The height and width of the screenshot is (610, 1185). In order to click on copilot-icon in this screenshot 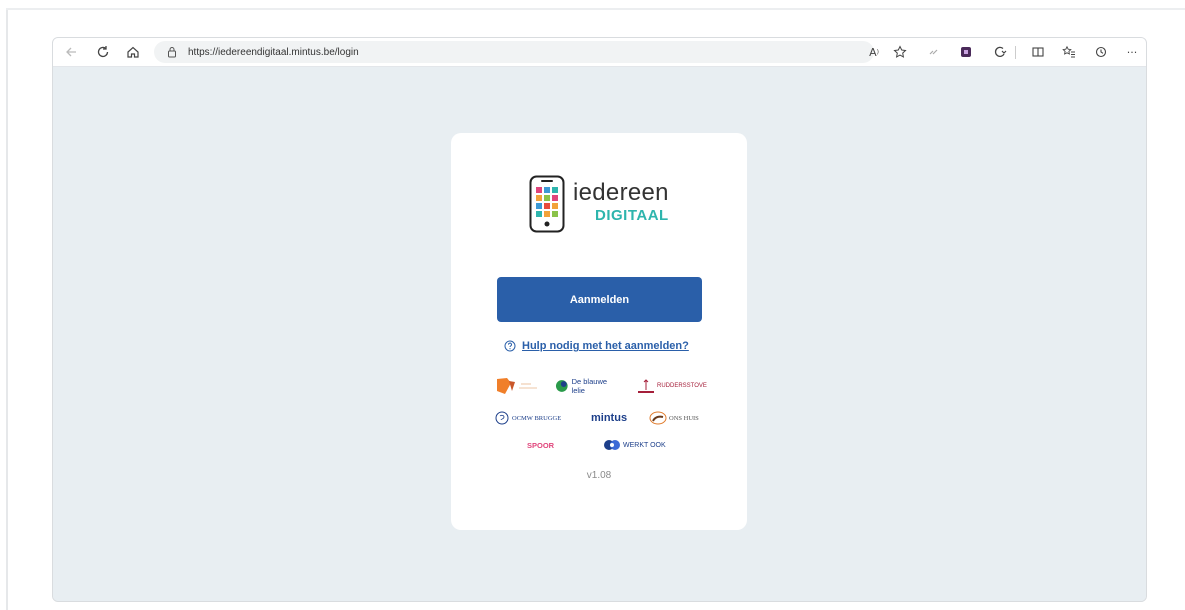, I will do `click(1000, 52)`.